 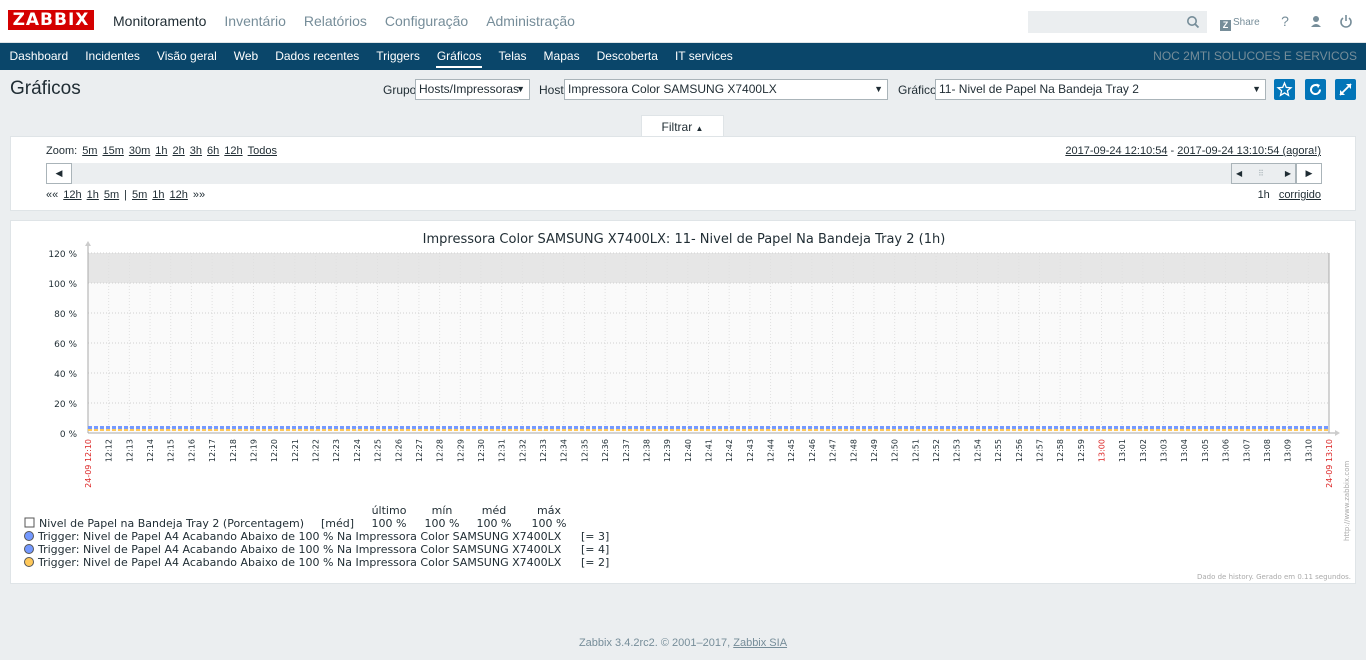 I want to click on x-tick-label: 12:22, so click(x=316, y=450).